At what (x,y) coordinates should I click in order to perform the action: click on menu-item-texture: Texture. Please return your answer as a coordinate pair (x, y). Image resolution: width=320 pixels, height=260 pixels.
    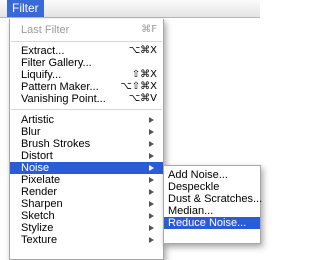
    Looking at the image, I should click on (86, 240).